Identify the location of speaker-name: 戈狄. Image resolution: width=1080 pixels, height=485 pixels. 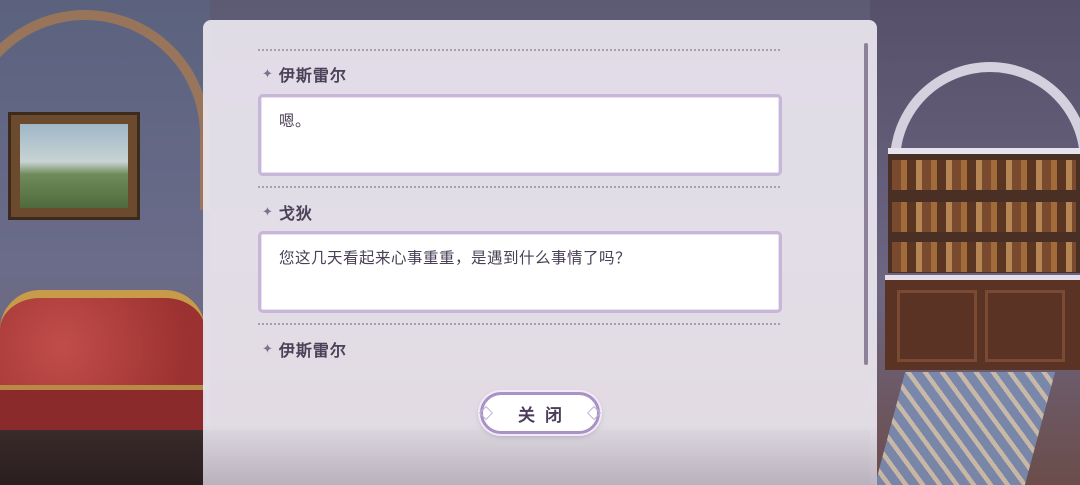
(295, 213).